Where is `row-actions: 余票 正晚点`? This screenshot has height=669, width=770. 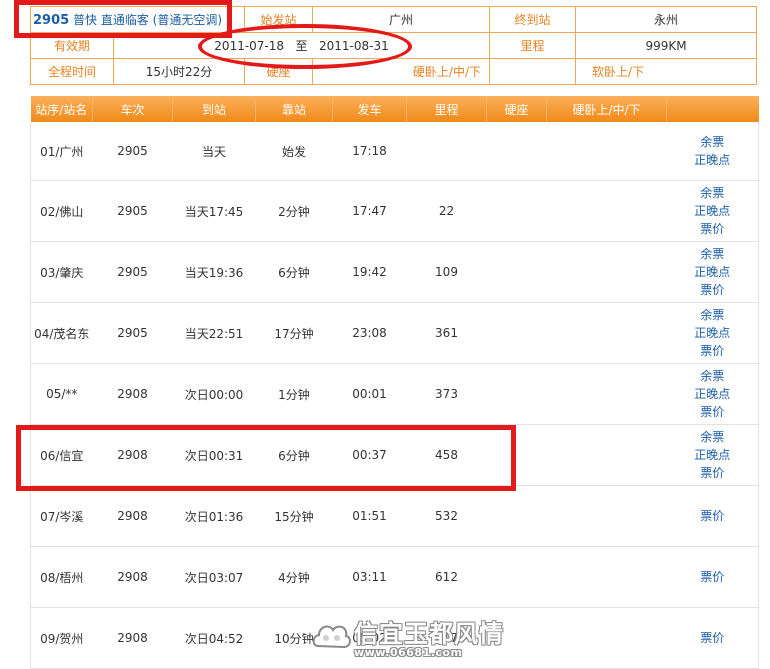 row-actions: 余票 正晚点 is located at coordinates (712, 151).